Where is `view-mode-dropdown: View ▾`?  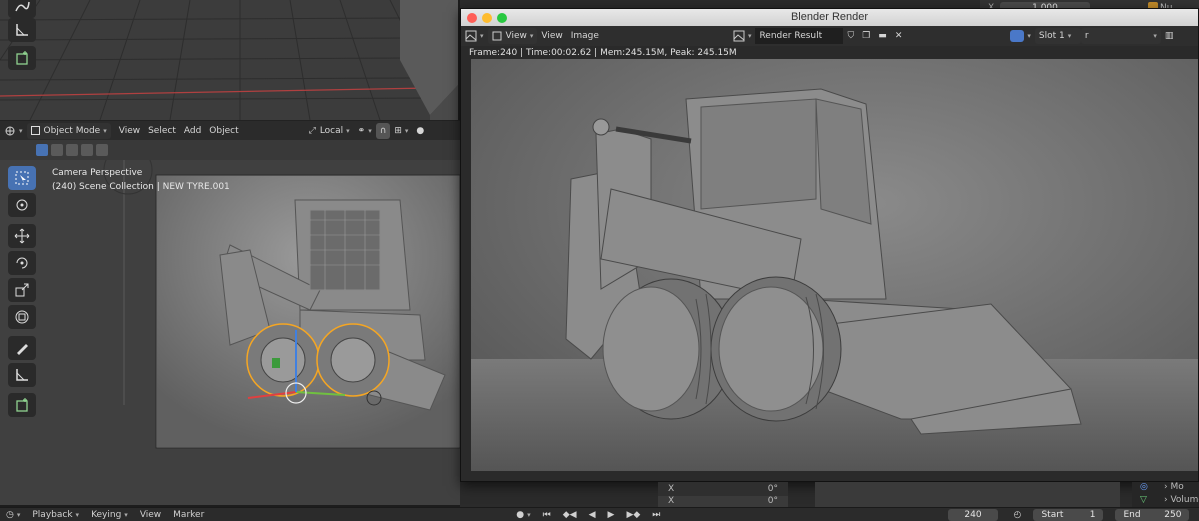 view-mode-dropdown: View ▾ is located at coordinates (512, 36).